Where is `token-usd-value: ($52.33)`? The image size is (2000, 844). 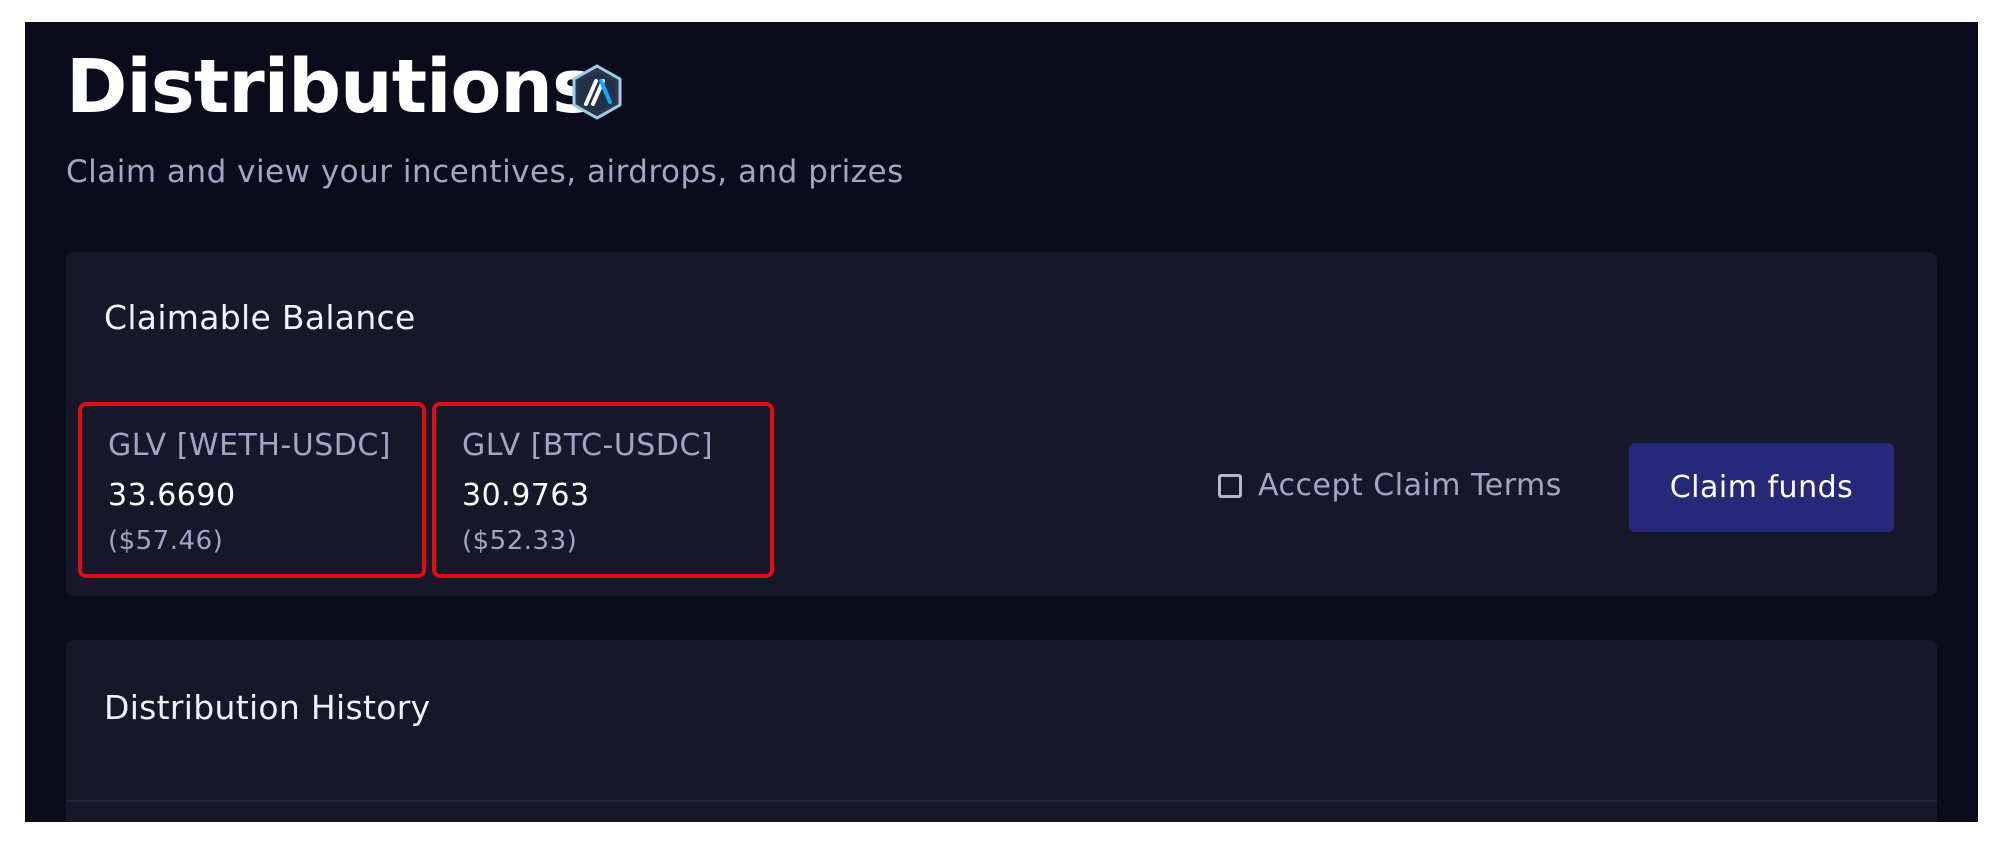
token-usd-value: ($52.33) is located at coordinates (520, 541).